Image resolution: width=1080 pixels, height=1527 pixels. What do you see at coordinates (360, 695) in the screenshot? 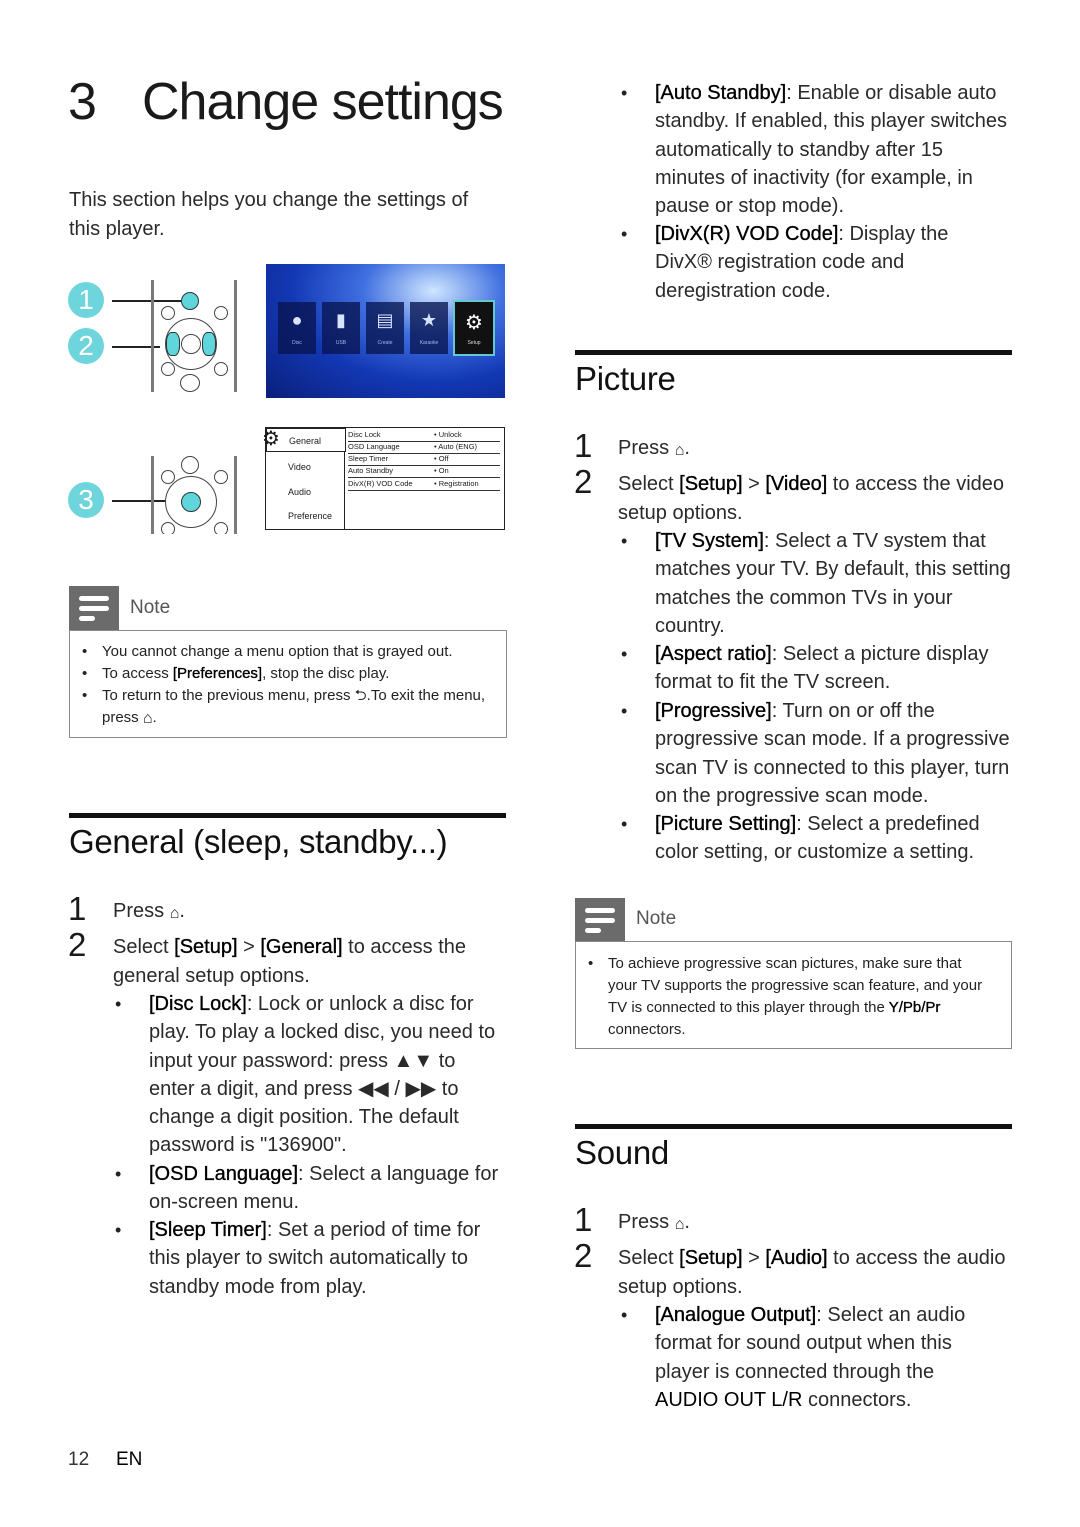
I see `back-icon: ⮌` at bounding box center [360, 695].